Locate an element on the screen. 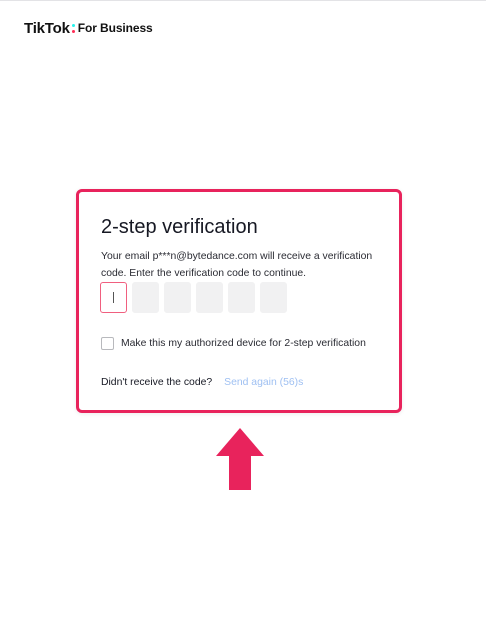 This screenshot has height=625, width=486. text-cursor is located at coordinates (113, 297).